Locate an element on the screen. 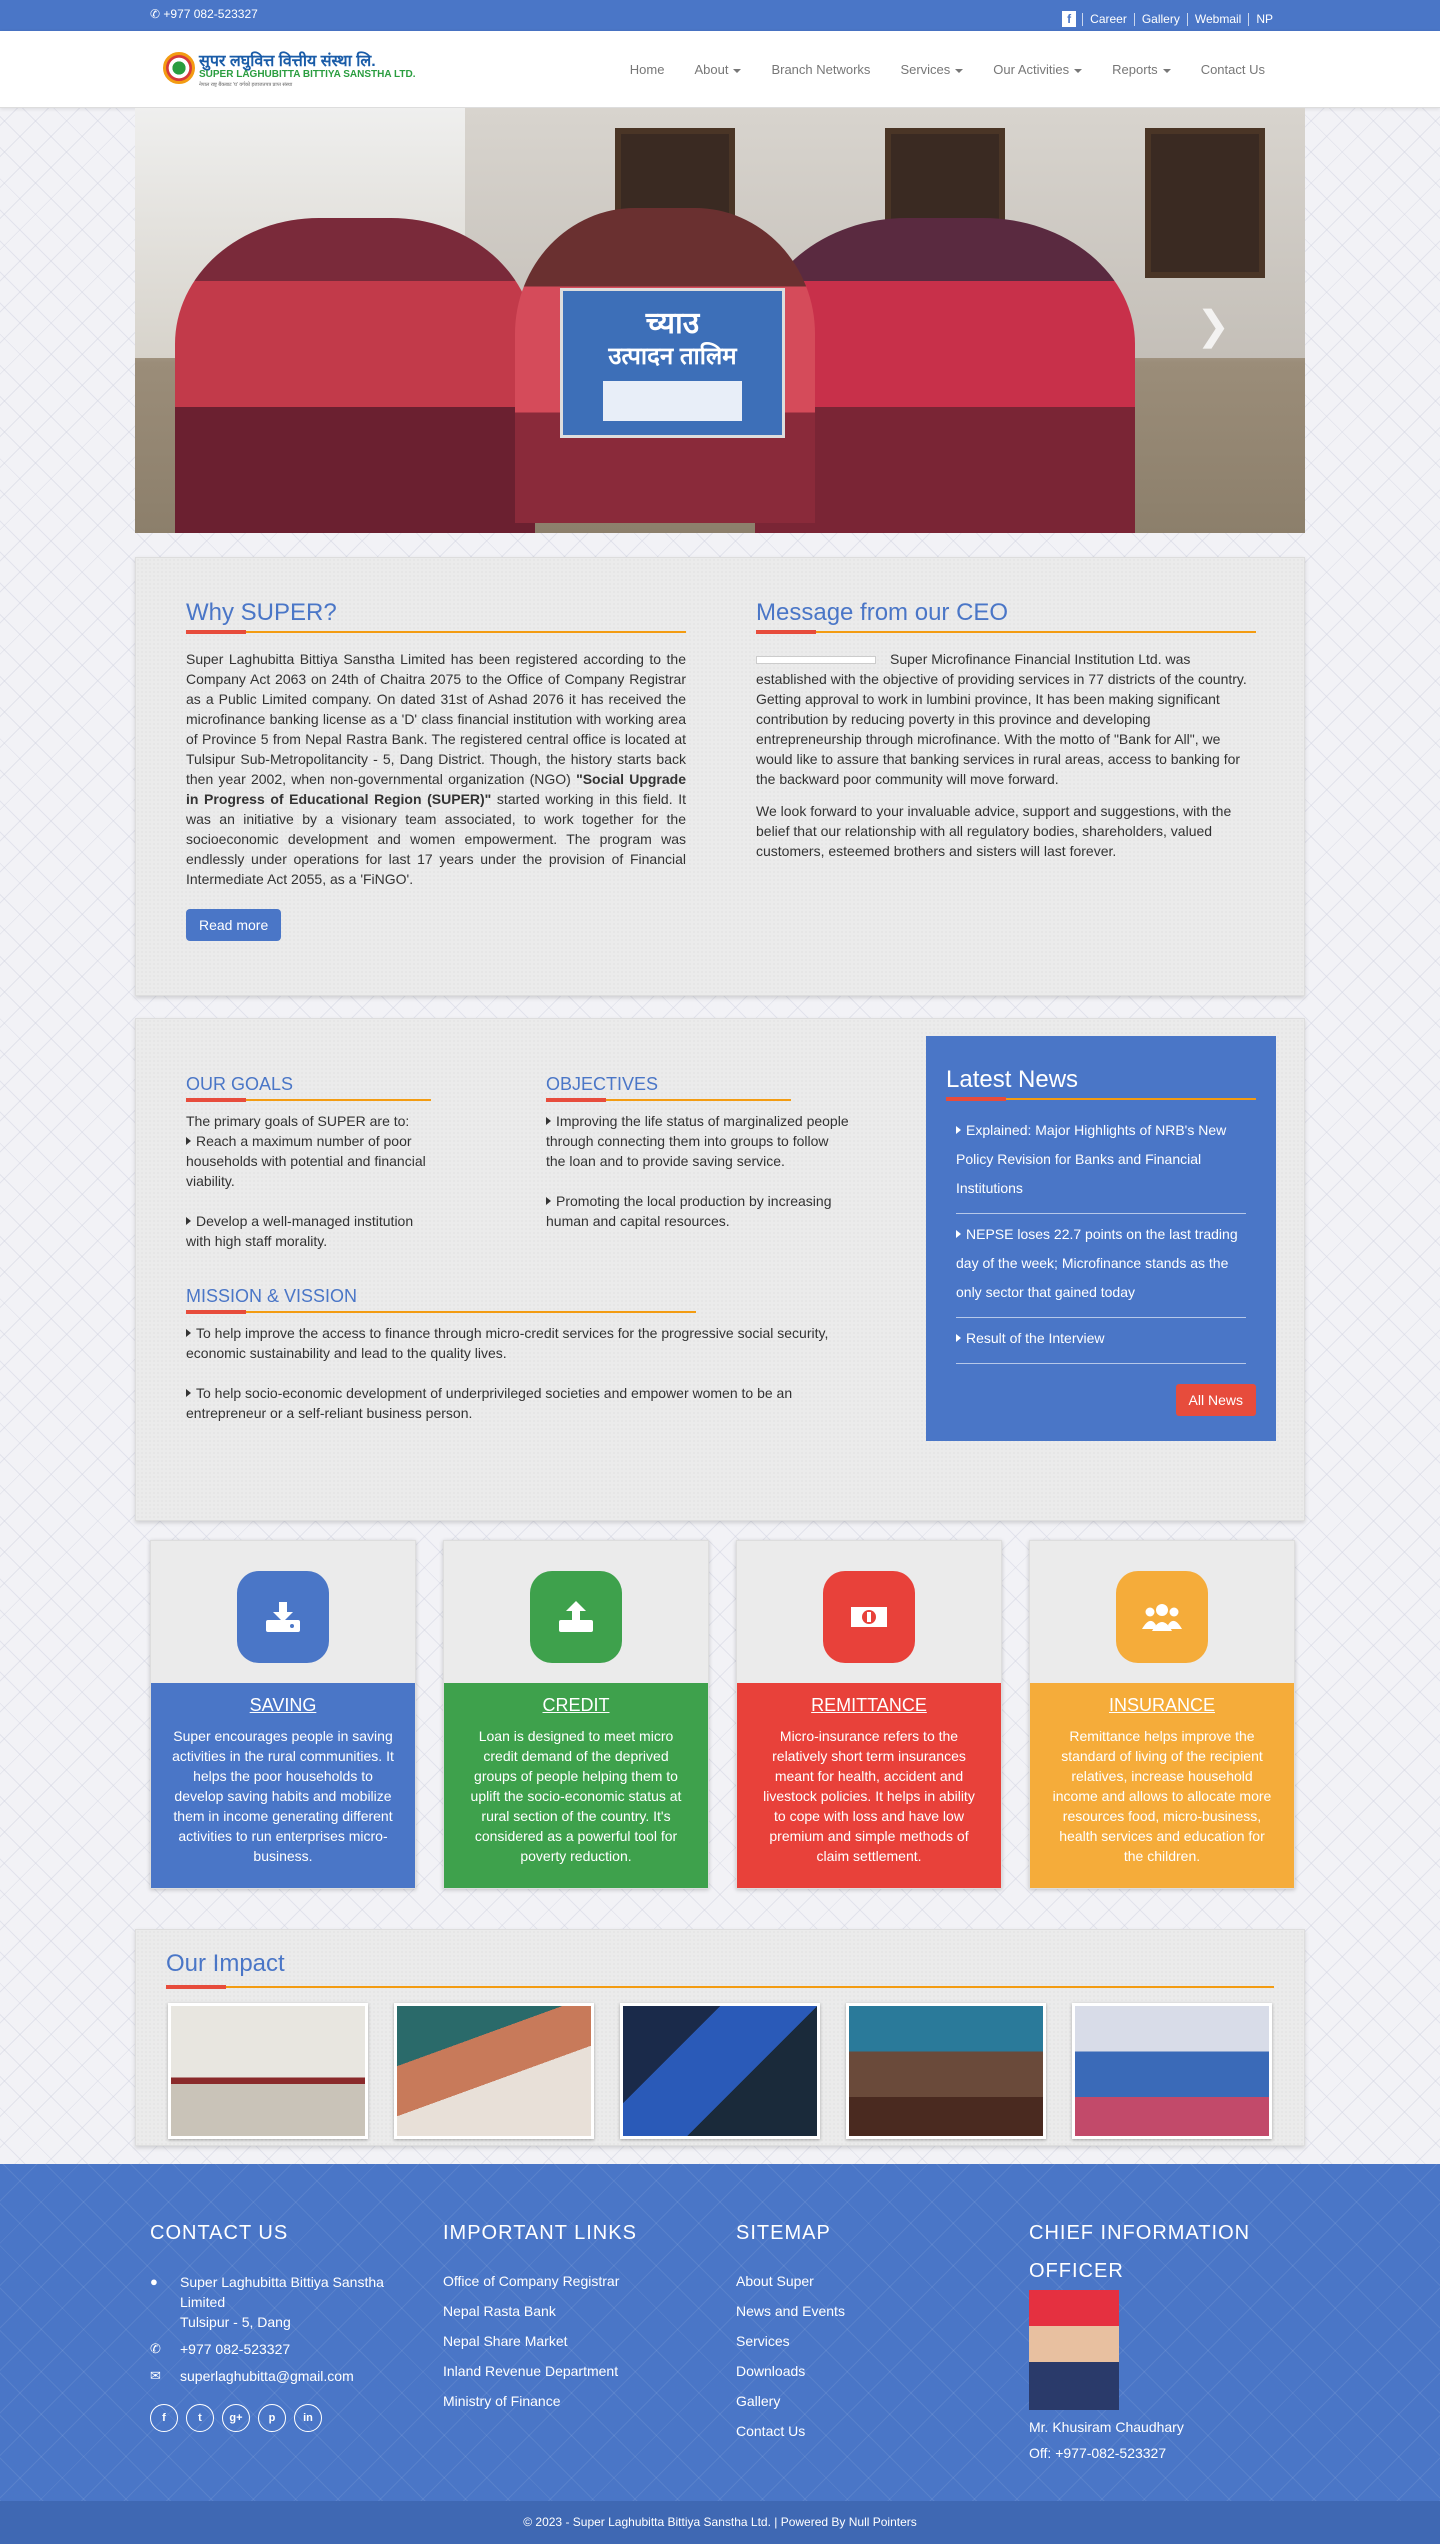 The width and height of the screenshot is (1440, 2544). map-marker-icon: ● is located at coordinates (154, 2281).